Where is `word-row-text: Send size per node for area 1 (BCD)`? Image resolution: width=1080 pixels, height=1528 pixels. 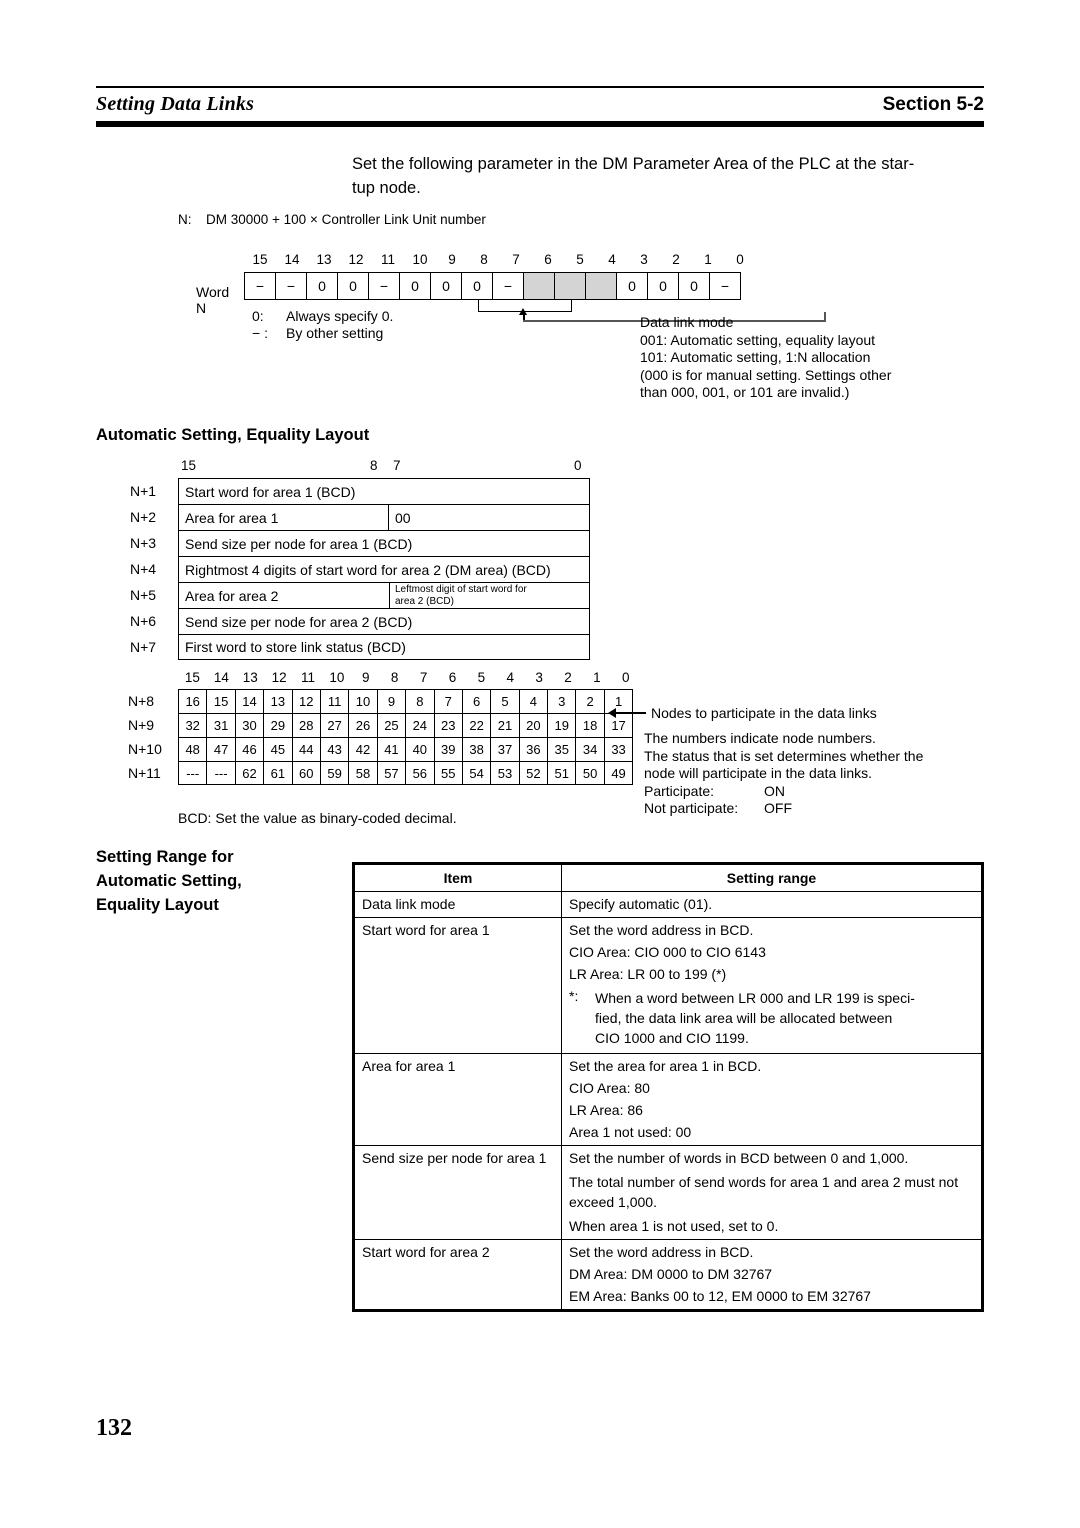 word-row-text: Send size per node for area 1 (BCD) is located at coordinates (299, 543).